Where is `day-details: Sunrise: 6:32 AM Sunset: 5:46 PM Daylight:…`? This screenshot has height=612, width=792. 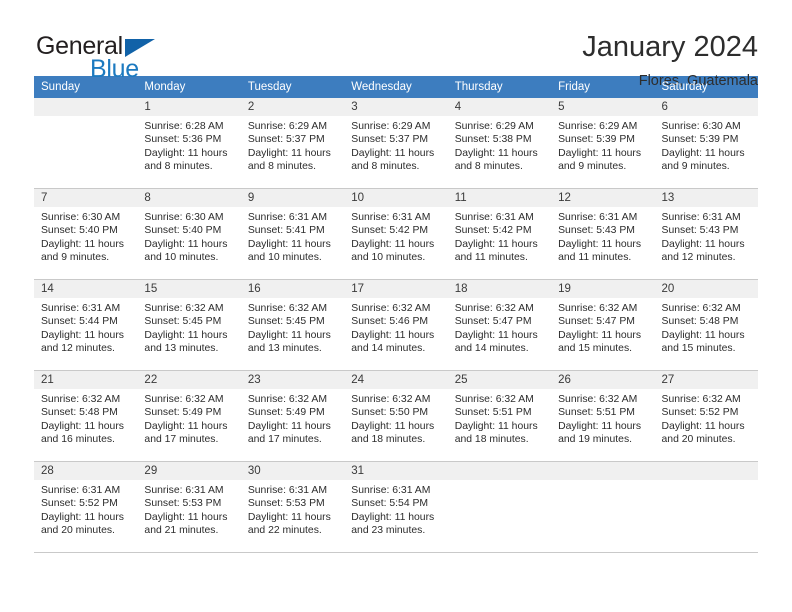 day-details: Sunrise: 6:32 AM Sunset: 5:46 PM Daylight:… is located at coordinates (395, 327).